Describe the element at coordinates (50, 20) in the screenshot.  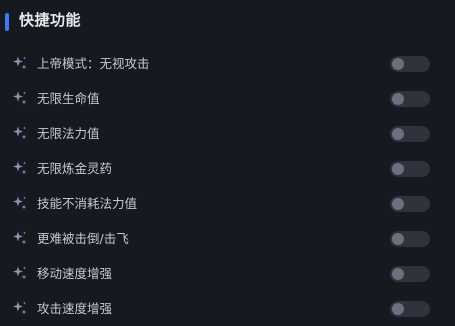
I see `section-title: 快捷功能` at that location.